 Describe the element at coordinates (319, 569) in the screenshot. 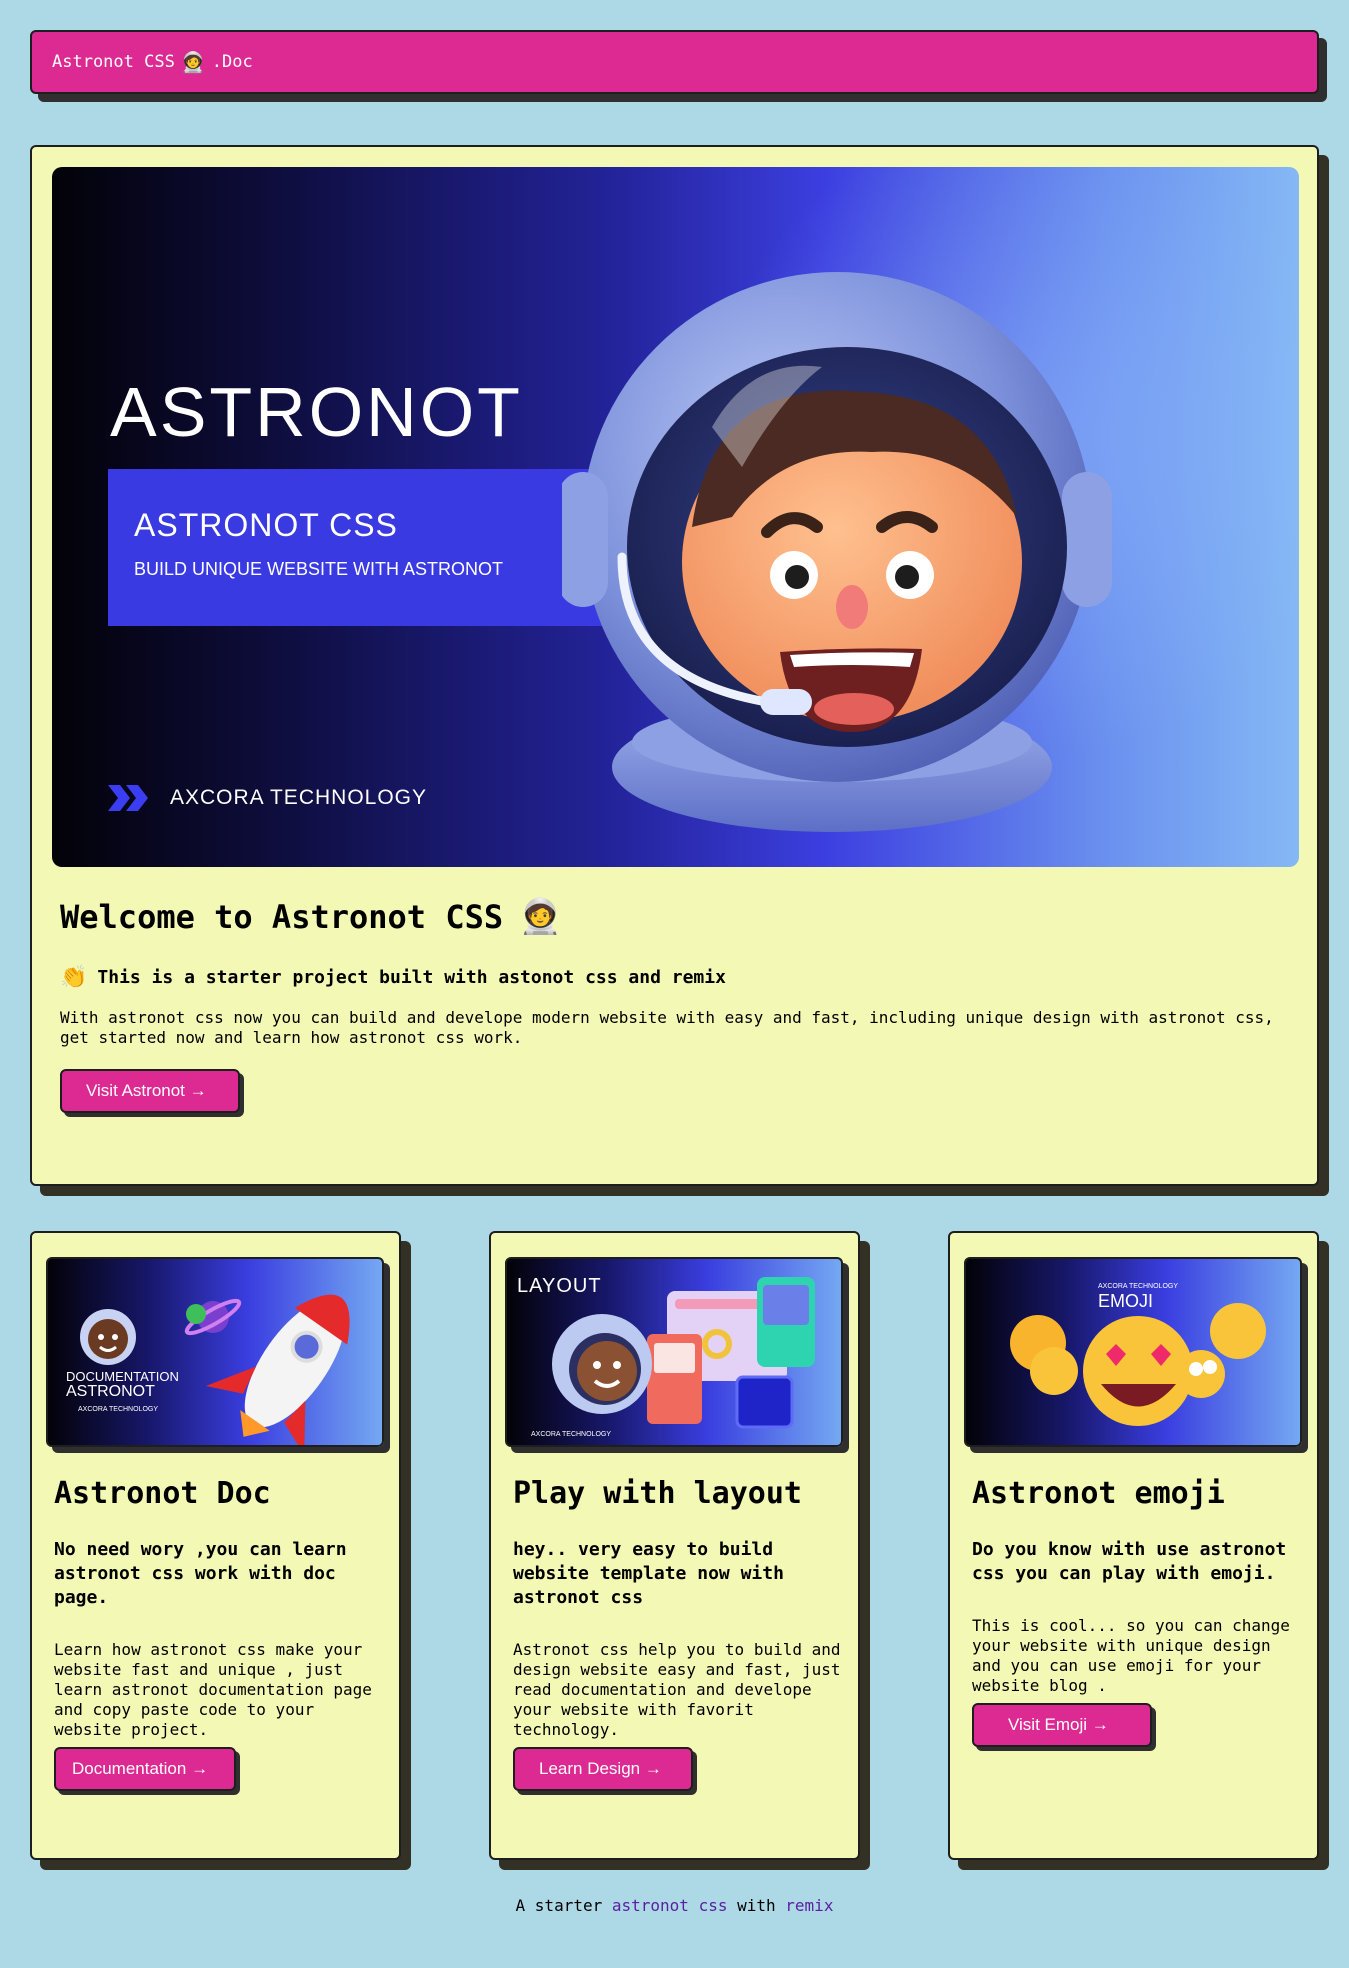

I see `banner-box-subtitle: BUILD UNIQUE WEBSITE WITH ASTRONOT` at that location.